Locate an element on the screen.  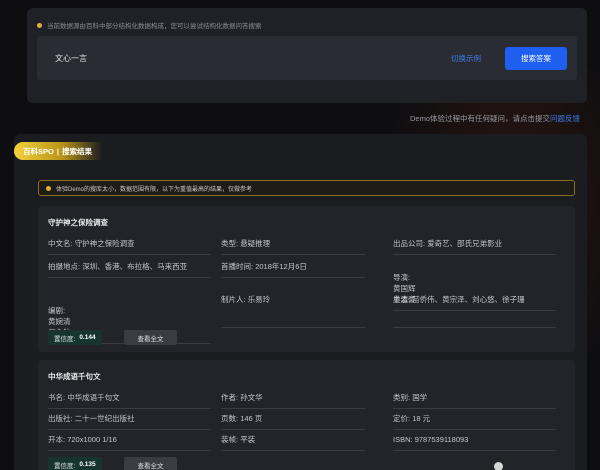
field-value: 中华成语千句文 is located at coordinates (93, 397).